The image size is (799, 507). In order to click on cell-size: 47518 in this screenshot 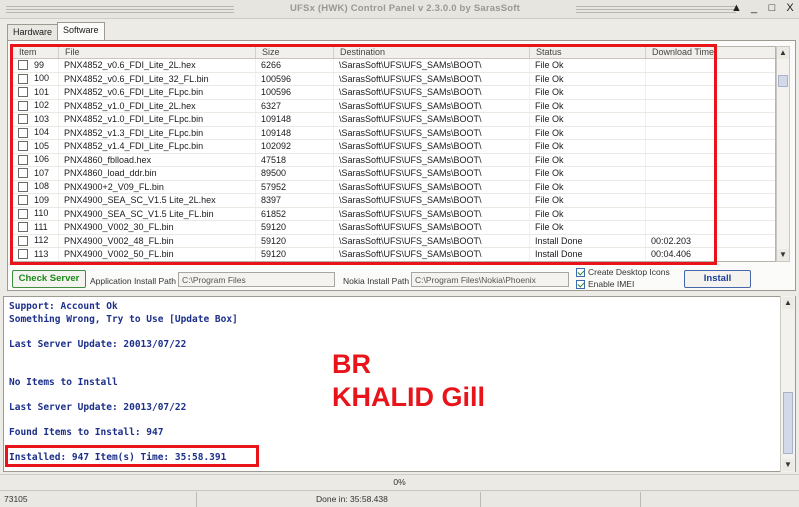, I will do `click(295, 159)`.